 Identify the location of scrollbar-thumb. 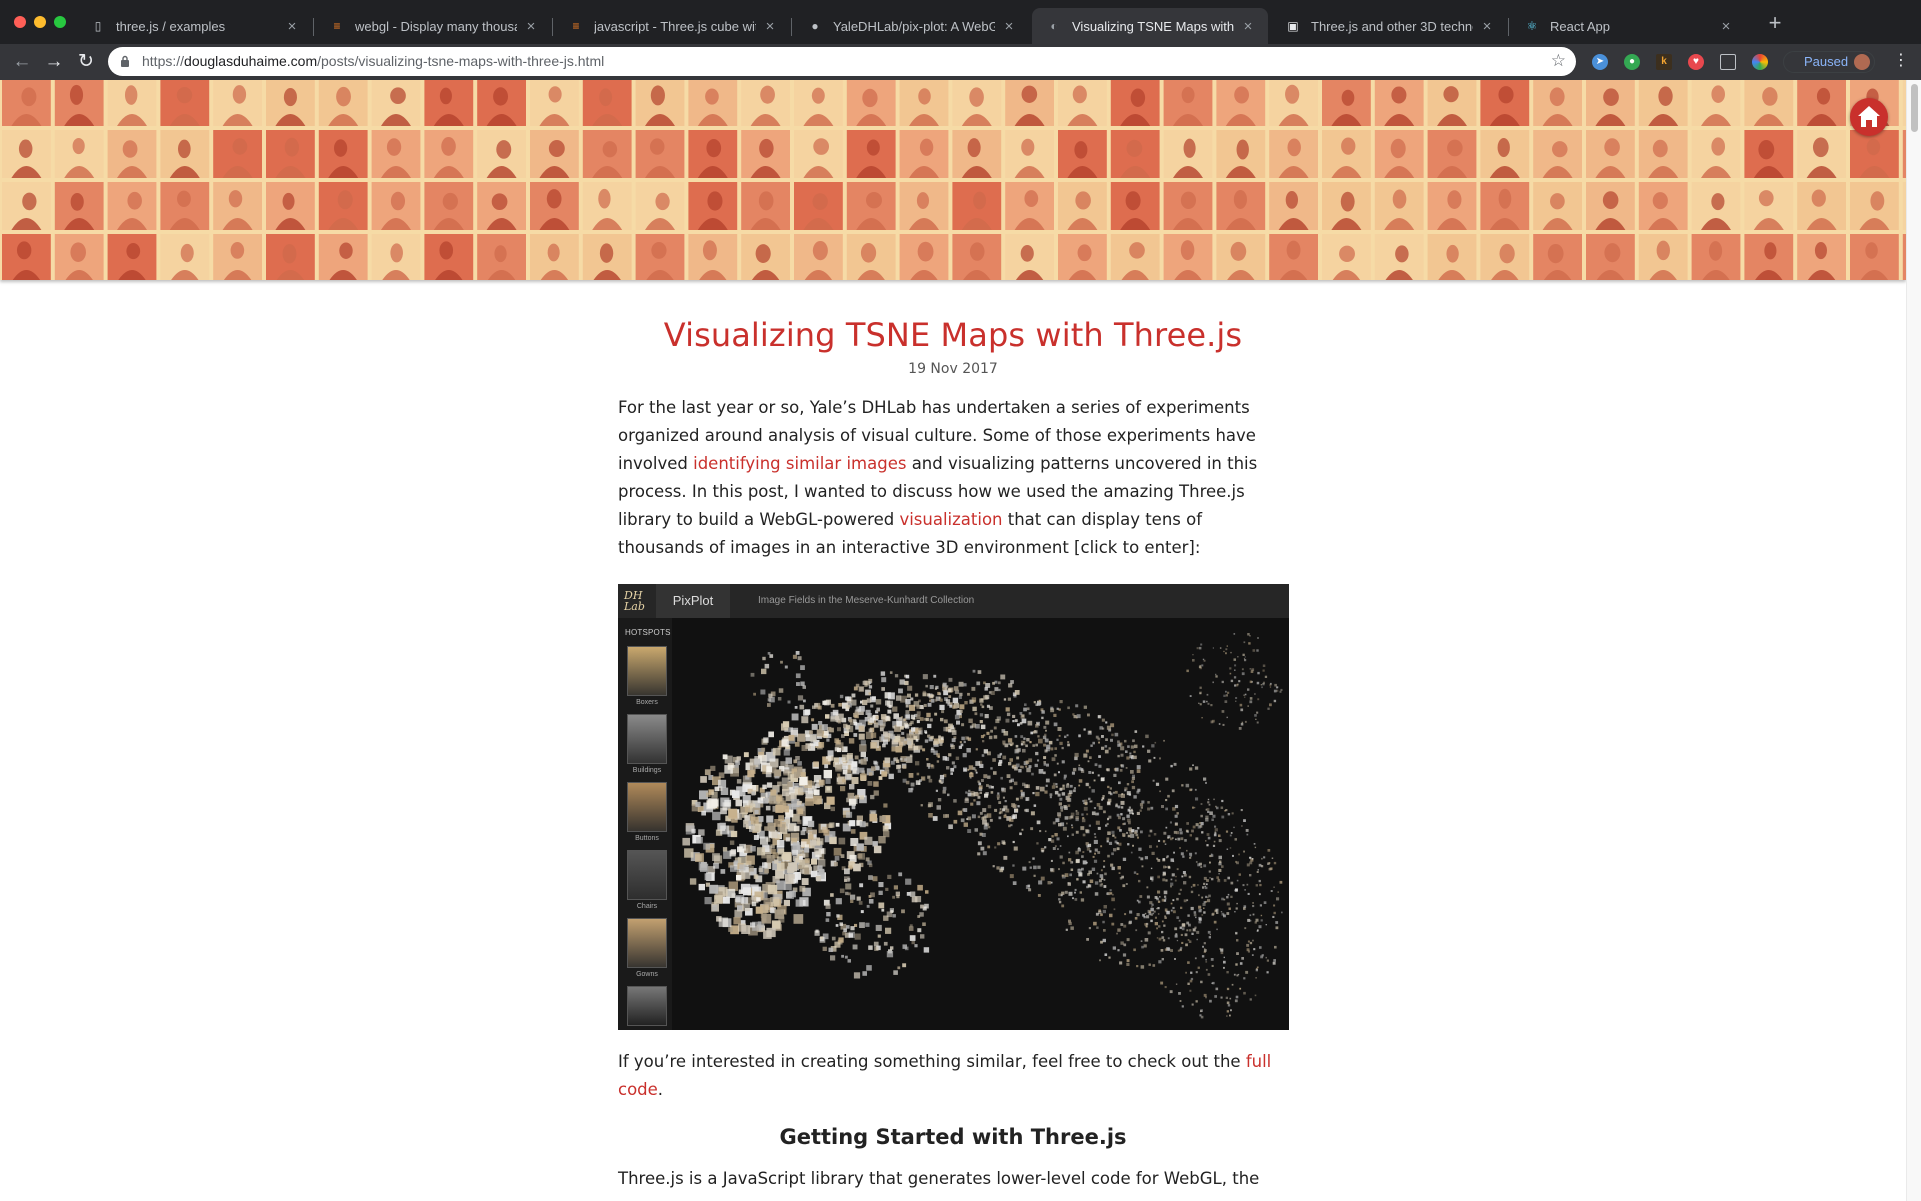
(1914, 108).